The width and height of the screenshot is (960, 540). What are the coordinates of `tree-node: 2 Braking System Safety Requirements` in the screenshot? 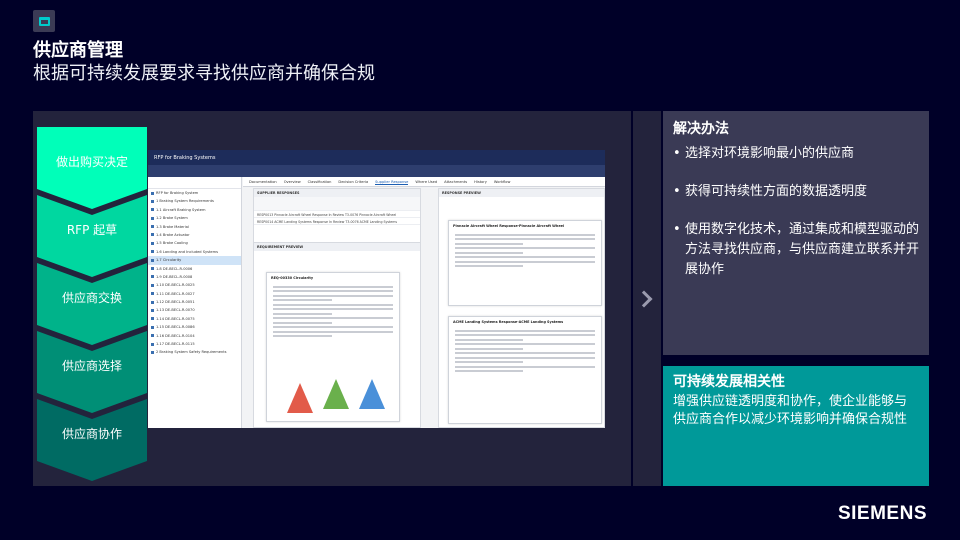 It's located at (194, 352).